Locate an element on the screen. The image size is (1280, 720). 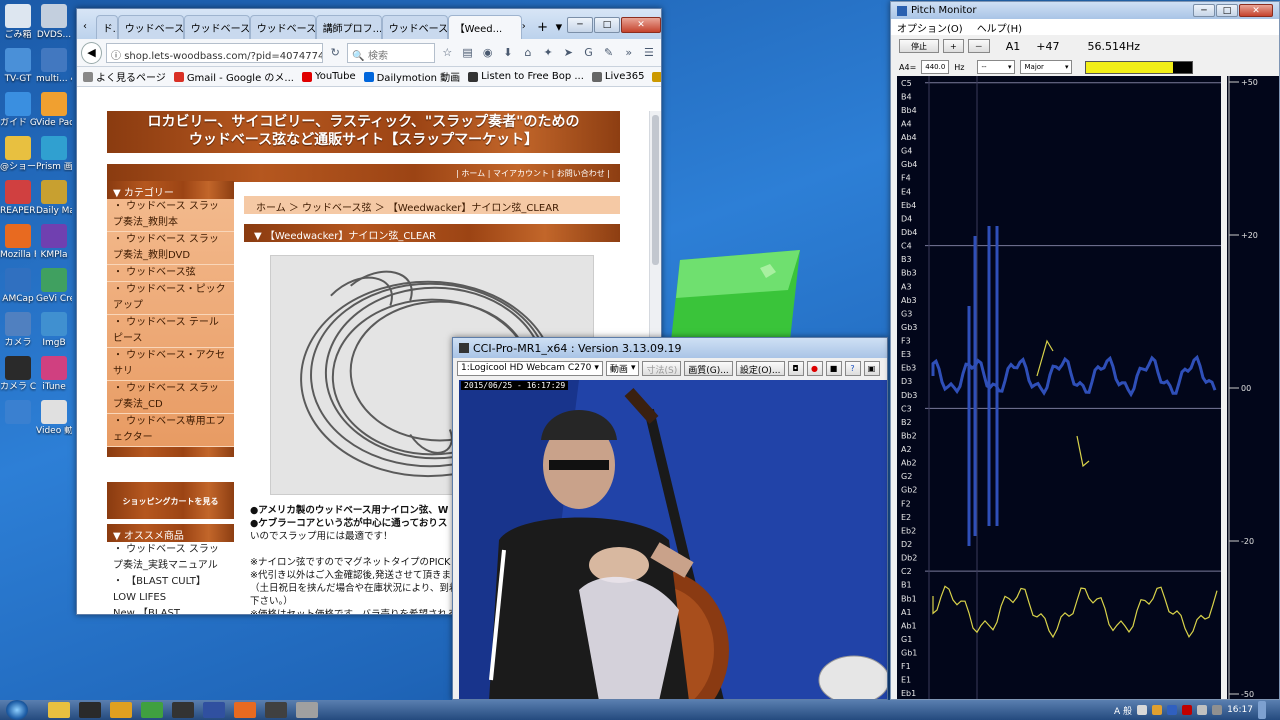
google-icon: G is located at coordinates (588, 53).